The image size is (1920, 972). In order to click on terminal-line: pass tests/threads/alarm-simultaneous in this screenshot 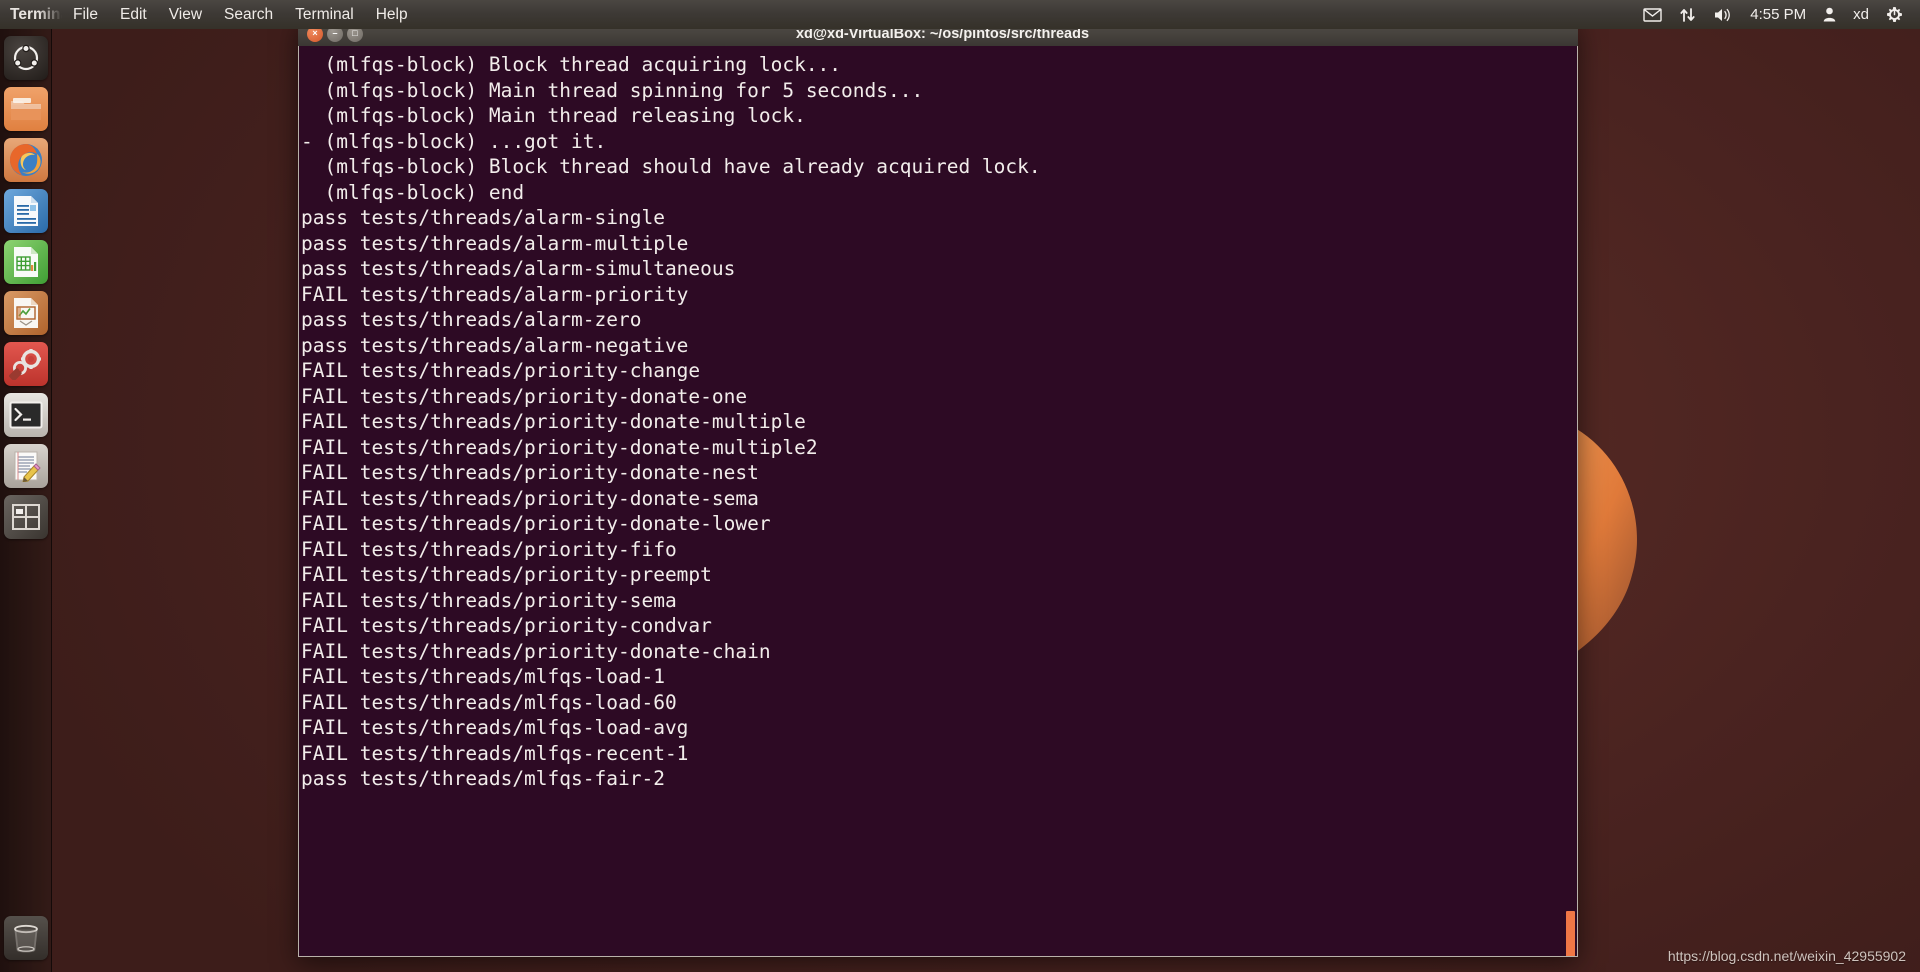, I will do `click(518, 268)`.